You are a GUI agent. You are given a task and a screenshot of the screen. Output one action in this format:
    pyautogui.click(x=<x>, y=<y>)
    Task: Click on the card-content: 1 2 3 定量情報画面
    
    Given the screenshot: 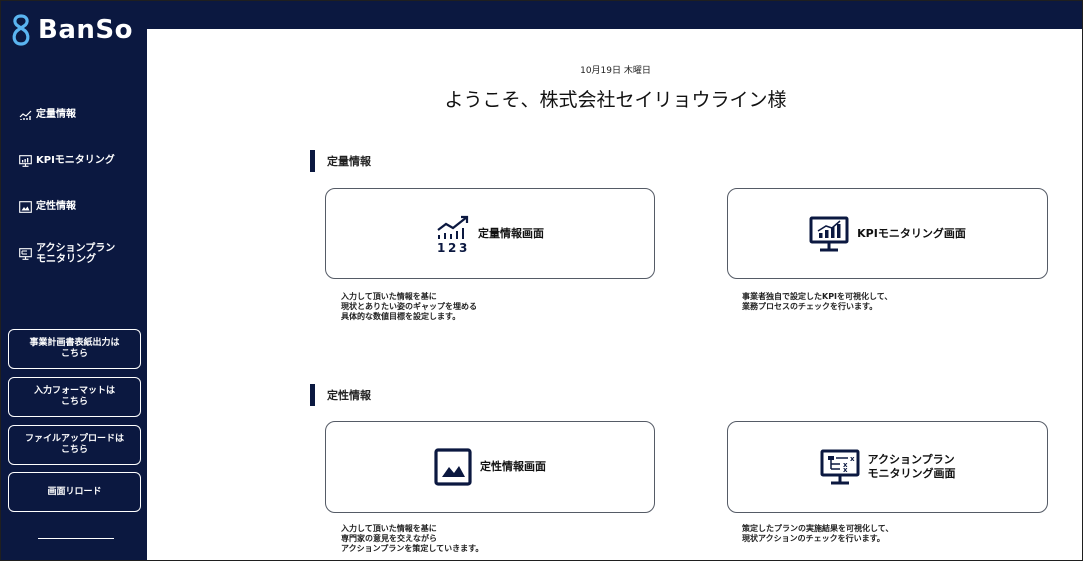 What is the action you would take?
    pyautogui.click(x=490, y=234)
    